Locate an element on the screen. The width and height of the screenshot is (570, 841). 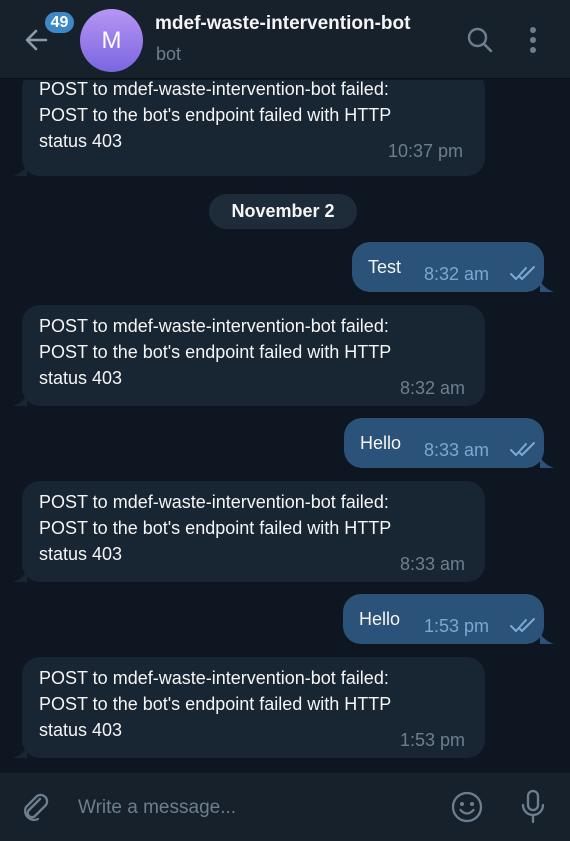
attach-button is located at coordinates (36, 807).